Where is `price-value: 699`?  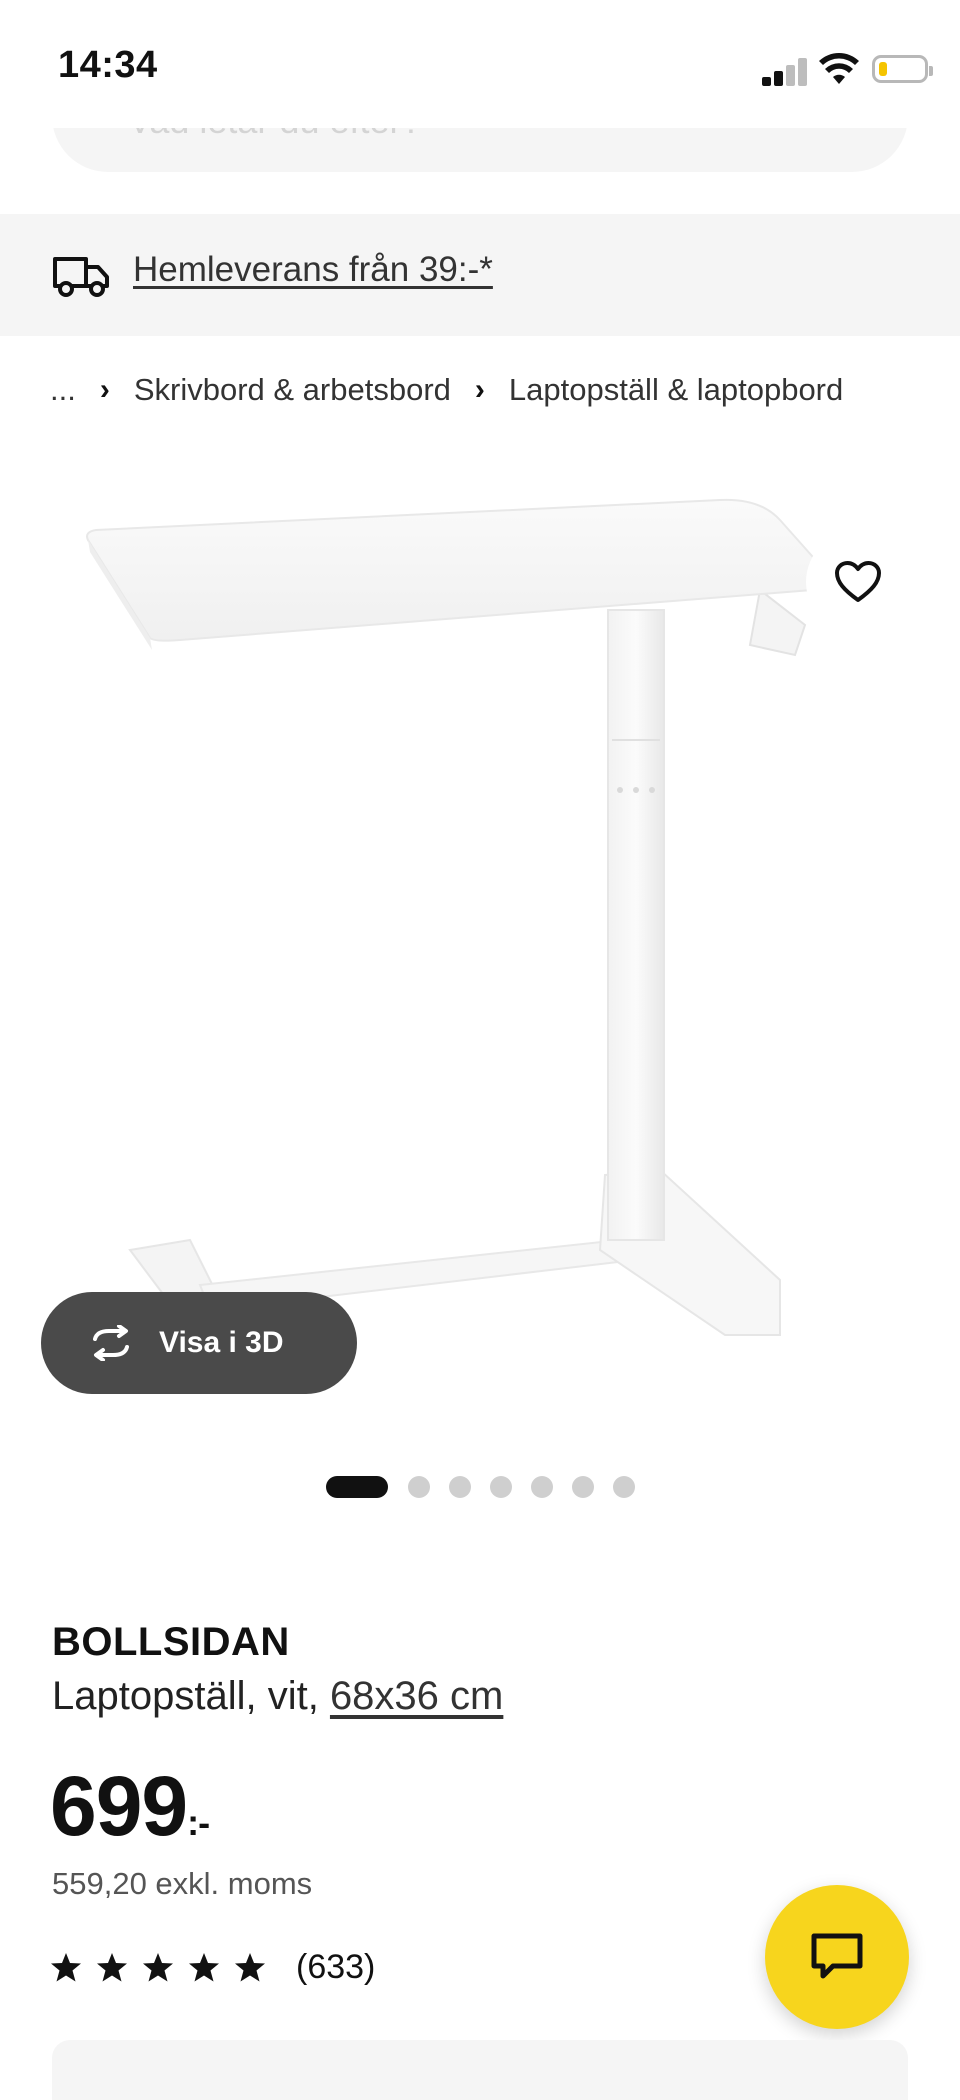 price-value: 699 is located at coordinates (119, 1806).